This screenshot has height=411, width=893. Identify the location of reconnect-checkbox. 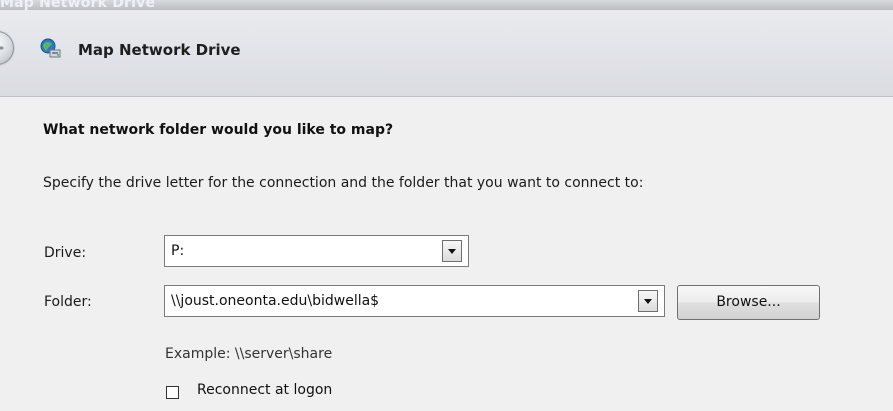
(172, 392).